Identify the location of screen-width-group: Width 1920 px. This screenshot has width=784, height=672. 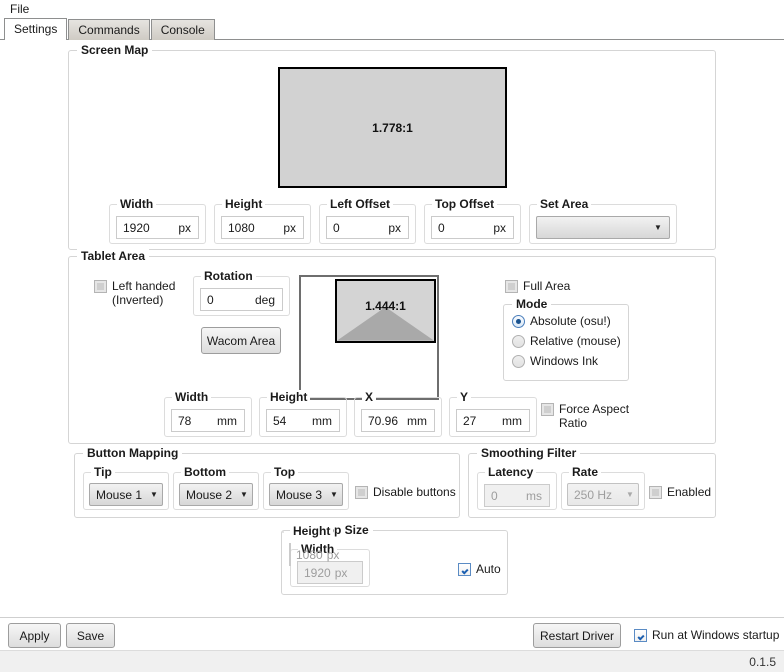
(157, 220).